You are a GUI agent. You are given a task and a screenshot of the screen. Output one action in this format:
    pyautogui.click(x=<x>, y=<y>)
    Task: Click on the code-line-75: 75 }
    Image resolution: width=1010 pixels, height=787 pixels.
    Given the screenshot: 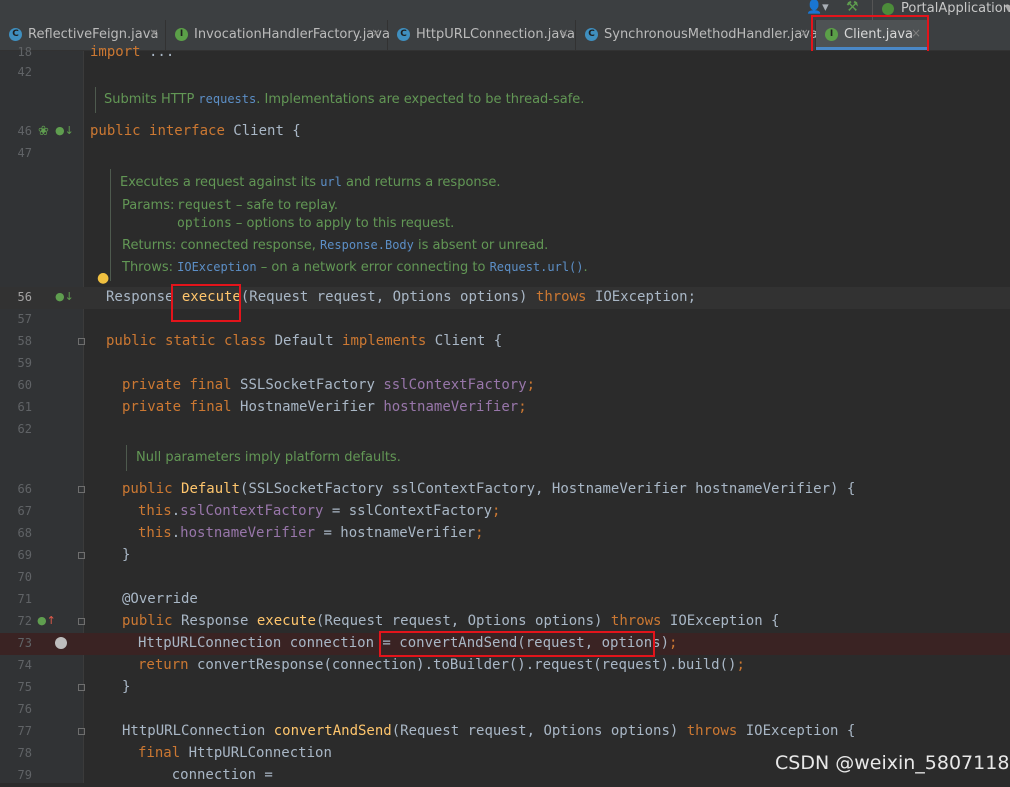 What is the action you would take?
    pyautogui.click(x=505, y=688)
    